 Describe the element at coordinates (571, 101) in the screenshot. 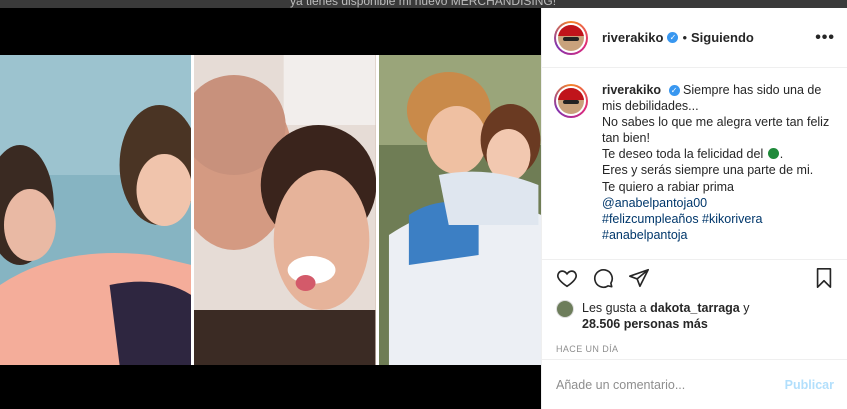

I see `caption-author-avatar` at that location.